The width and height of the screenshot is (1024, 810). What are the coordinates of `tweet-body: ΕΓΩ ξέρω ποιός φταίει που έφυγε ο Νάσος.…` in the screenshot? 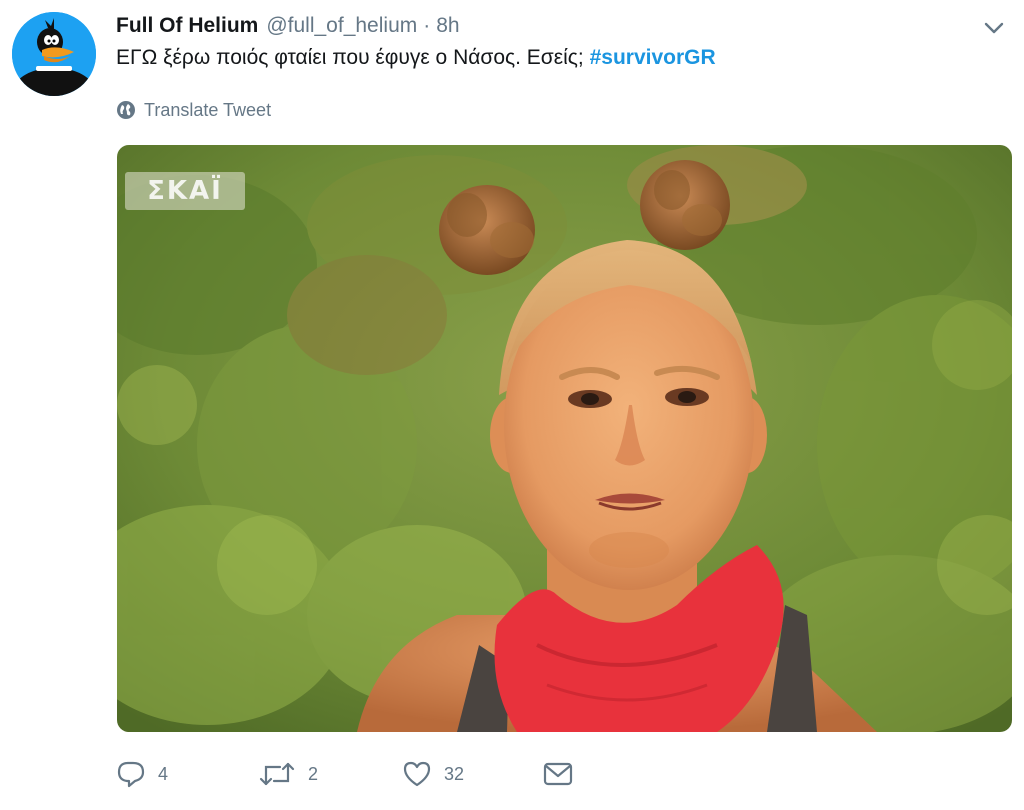 It's located at (353, 57).